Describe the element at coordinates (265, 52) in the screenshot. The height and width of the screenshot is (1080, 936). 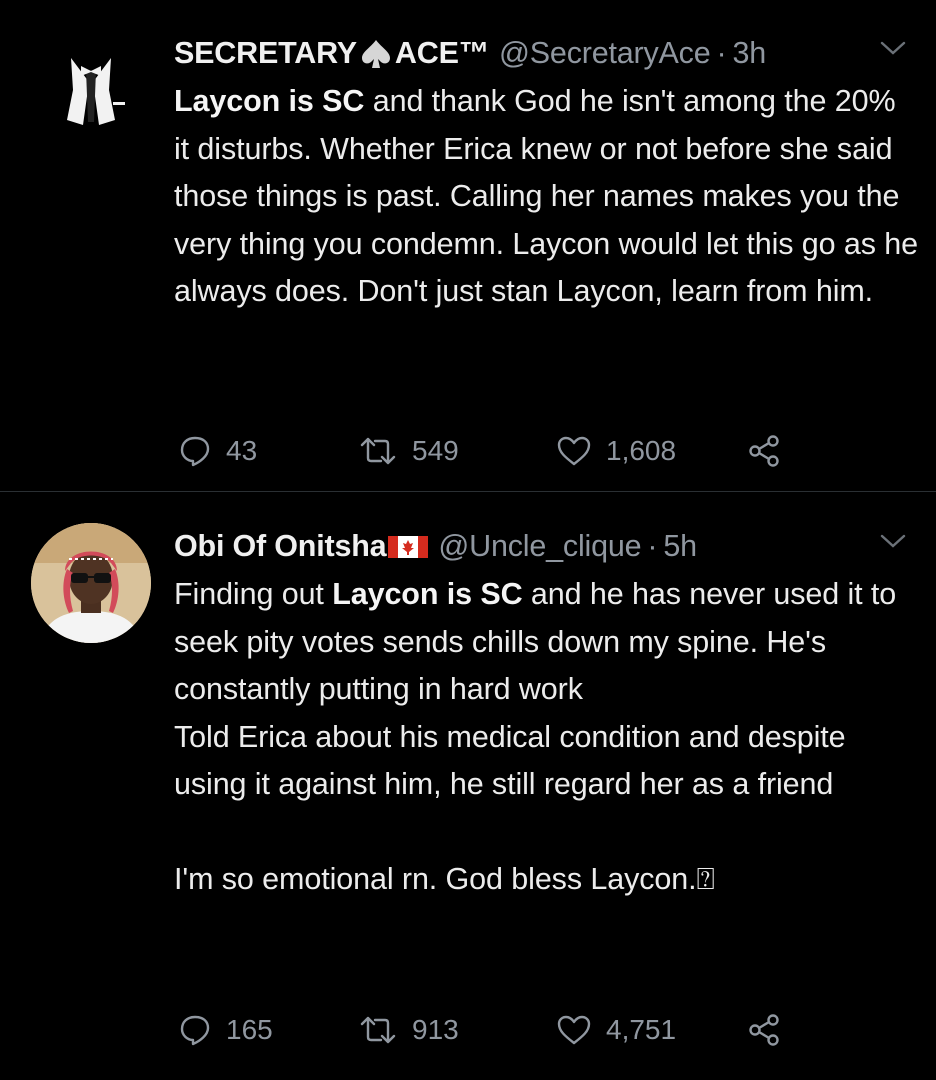
I see `author-name-part: SECRETARY` at that location.